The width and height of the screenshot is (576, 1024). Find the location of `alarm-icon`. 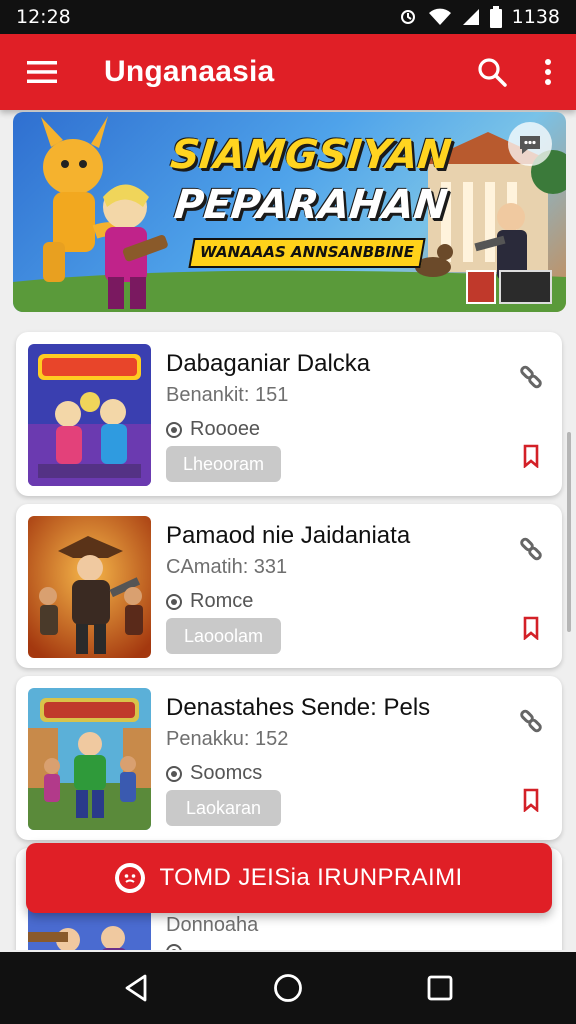

alarm-icon is located at coordinates (408, 17).